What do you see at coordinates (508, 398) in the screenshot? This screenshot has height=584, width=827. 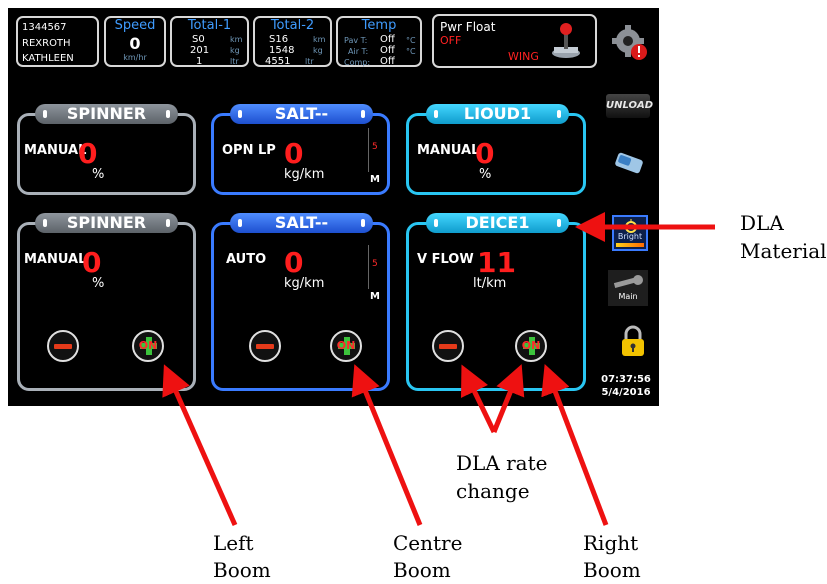 I see `arrow-rate-plus` at bounding box center [508, 398].